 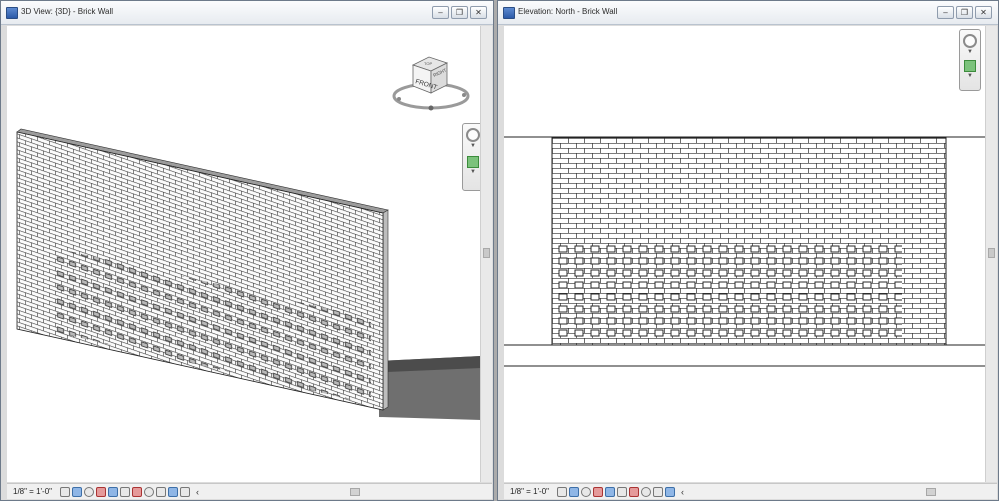 What do you see at coordinates (67, 11) in the screenshot?
I see `3d-view-title: 3D View: {3D} - Brick Wall` at bounding box center [67, 11].